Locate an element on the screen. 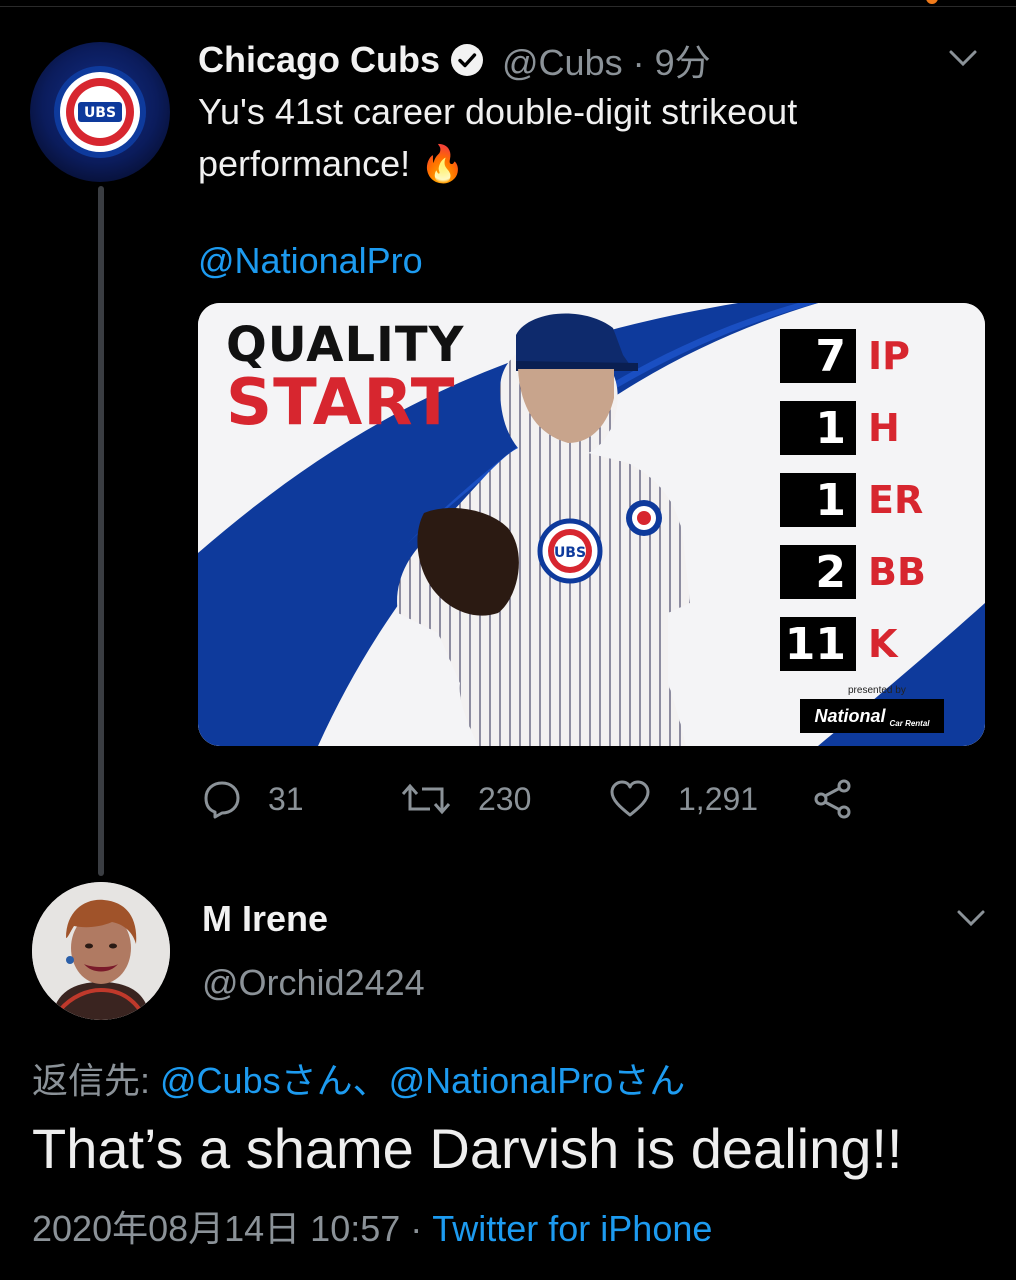 The image size is (1016, 1280). thread-line is located at coordinates (101, 531).